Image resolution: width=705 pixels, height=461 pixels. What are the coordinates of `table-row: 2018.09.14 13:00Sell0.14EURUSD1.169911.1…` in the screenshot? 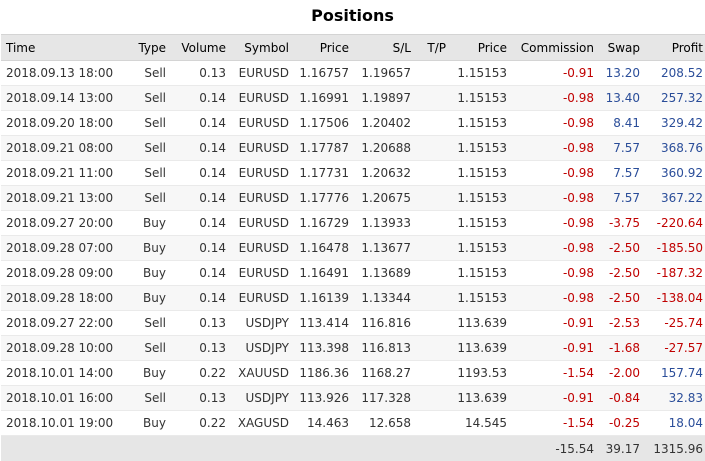 It's located at (353, 98).